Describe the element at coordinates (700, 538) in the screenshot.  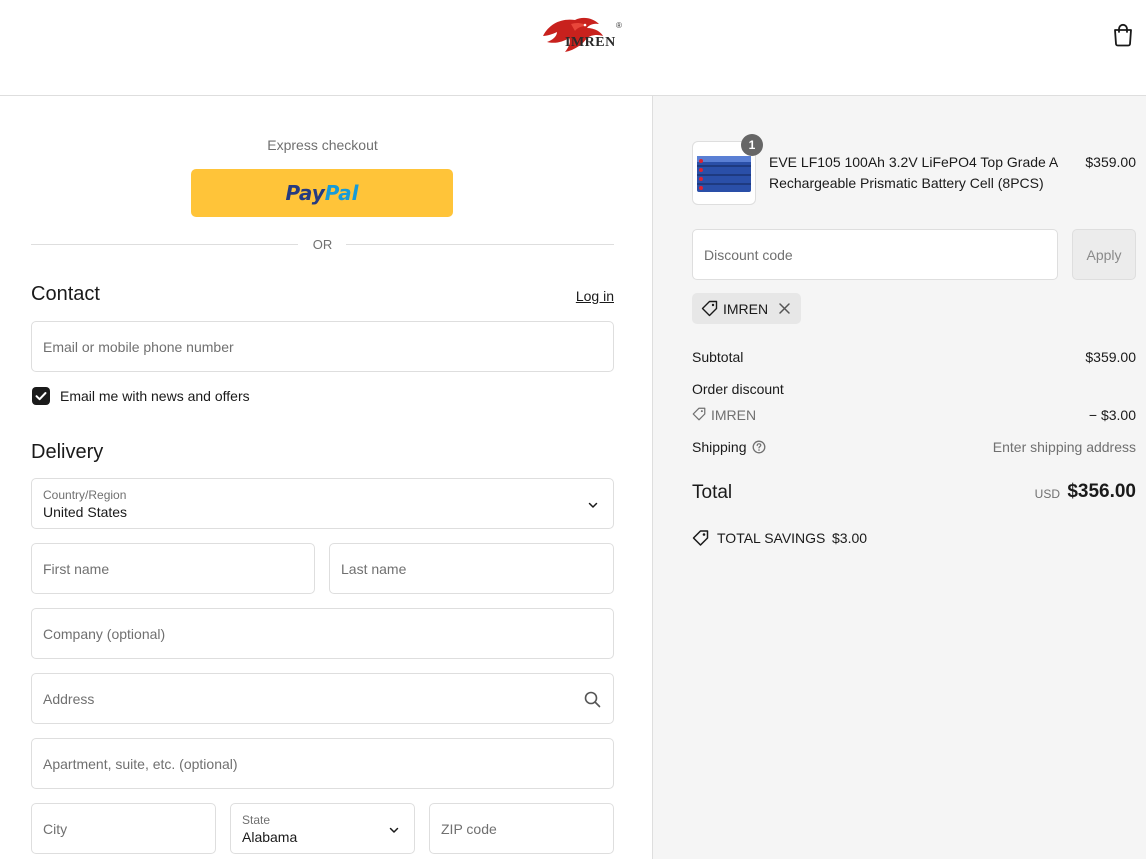
I see `savings-tag-icon` at that location.